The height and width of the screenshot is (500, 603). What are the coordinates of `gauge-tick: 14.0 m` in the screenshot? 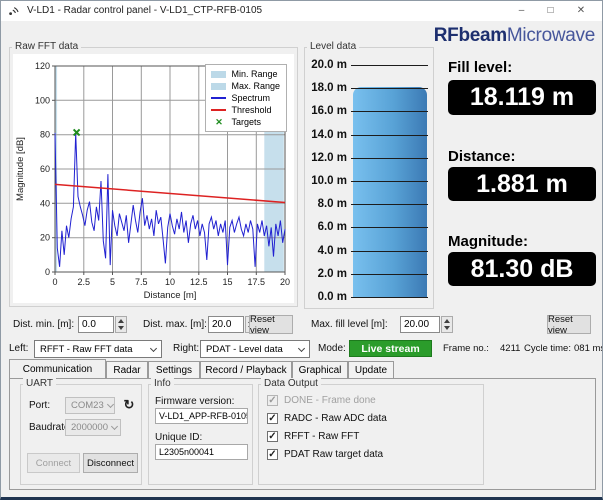 It's located at (329, 134).